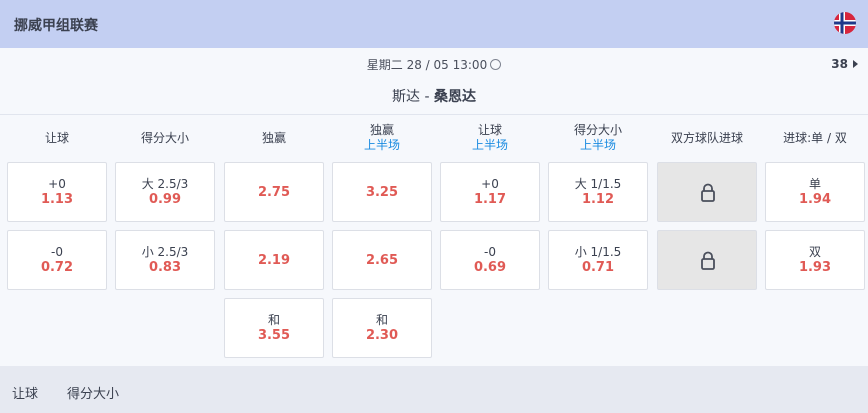 This screenshot has width=868, height=413. What do you see at coordinates (855, 64) in the screenshot?
I see `caret-right-icon` at bounding box center [855, 64].